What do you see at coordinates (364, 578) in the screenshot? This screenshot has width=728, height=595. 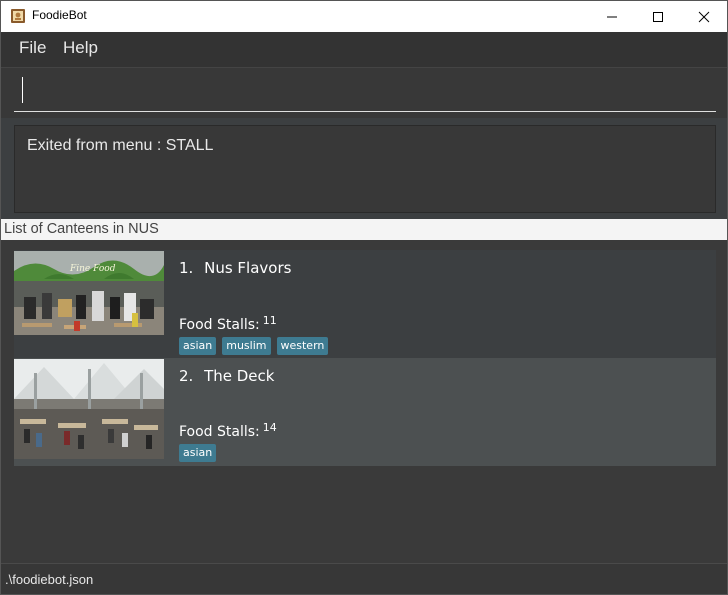 I see `status-bar: .\foodiebot.json` at bounding box center [364, 578].